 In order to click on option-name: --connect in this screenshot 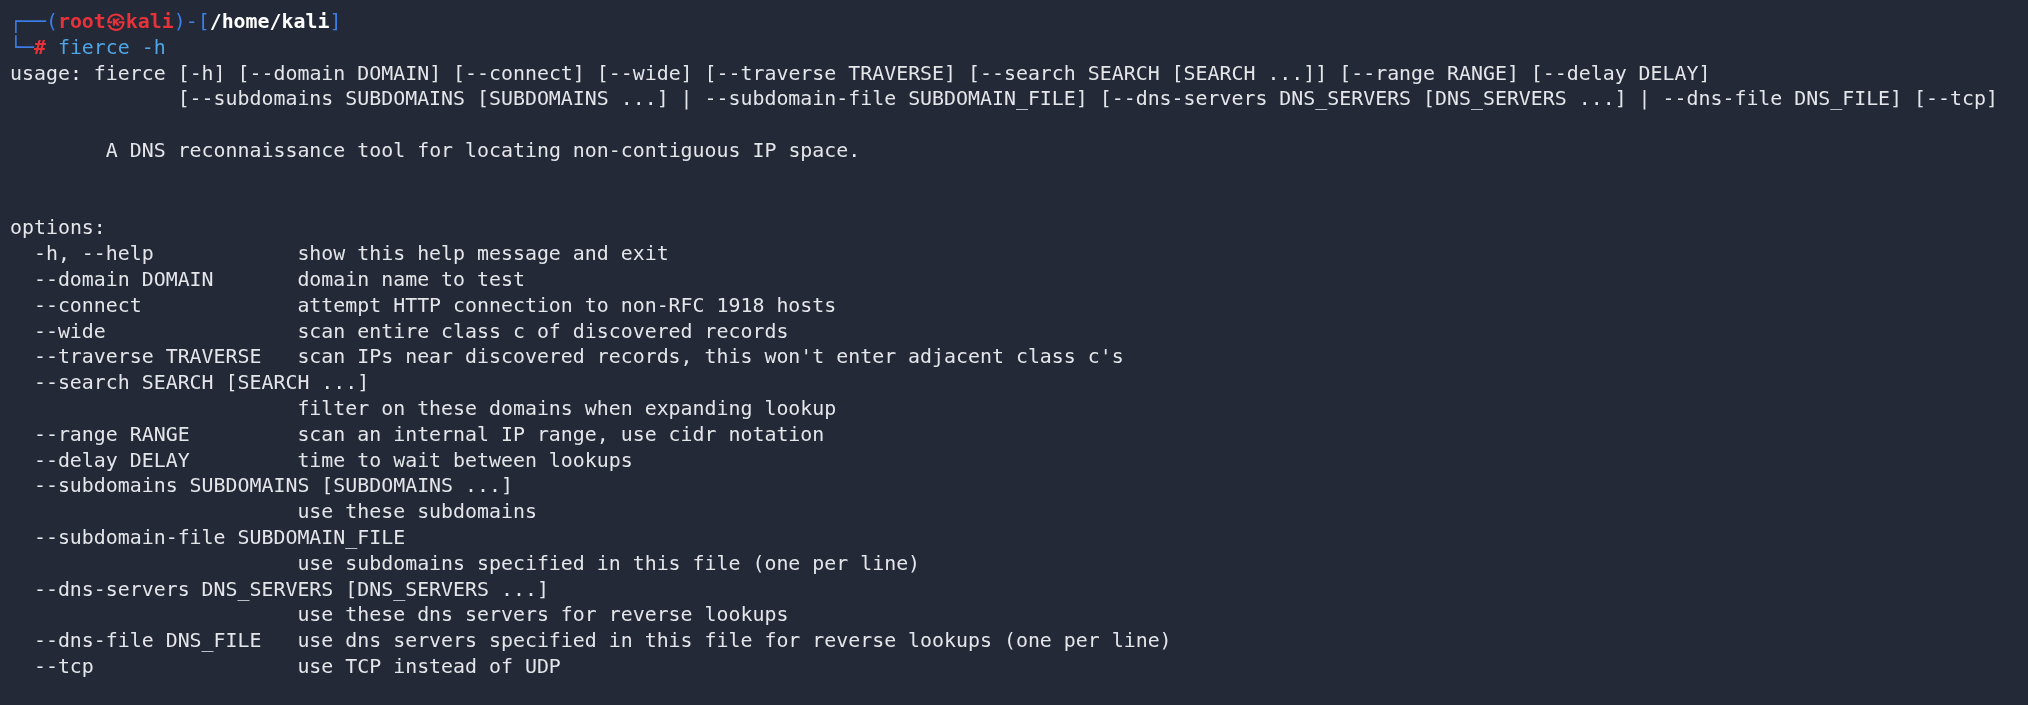, I will do `click(87, 305)`.